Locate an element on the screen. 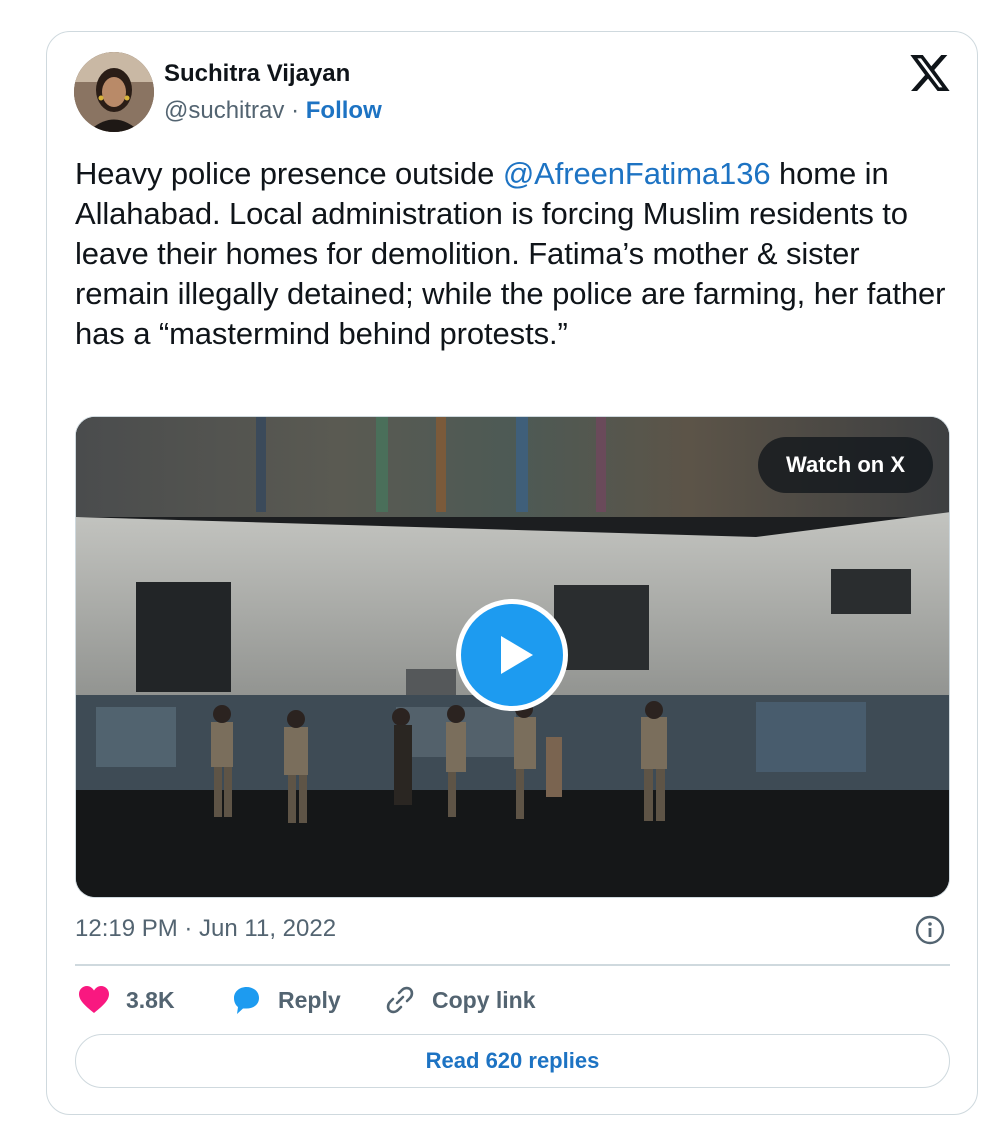 The image size is (1002, 1146). author-handle-row: @suchitrav · Follow is located at coordinates (273, 111).